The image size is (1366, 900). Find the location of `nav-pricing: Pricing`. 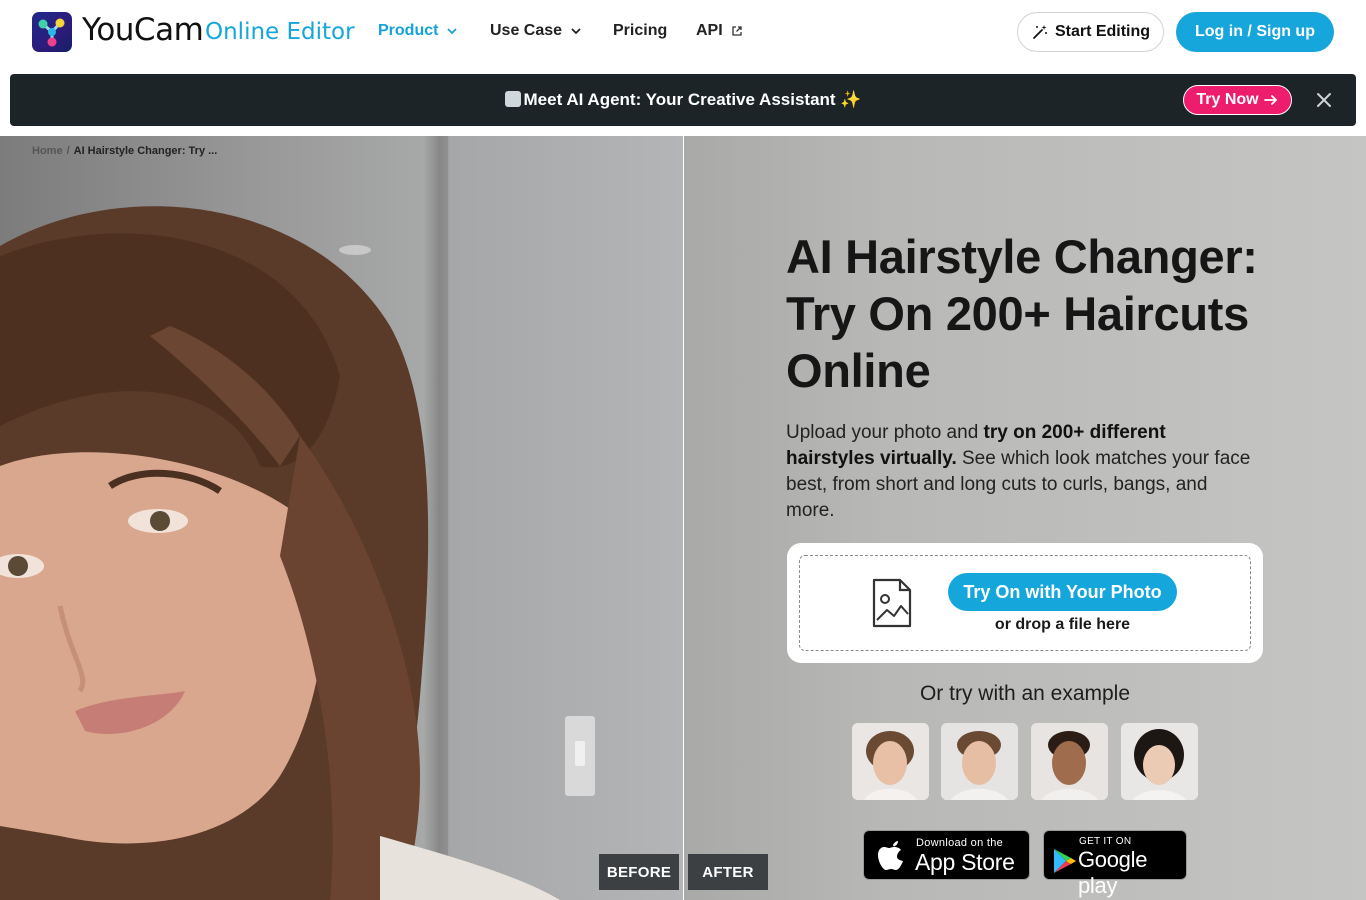

nav-pricing: Pricing is located at coordinates (640, 31).